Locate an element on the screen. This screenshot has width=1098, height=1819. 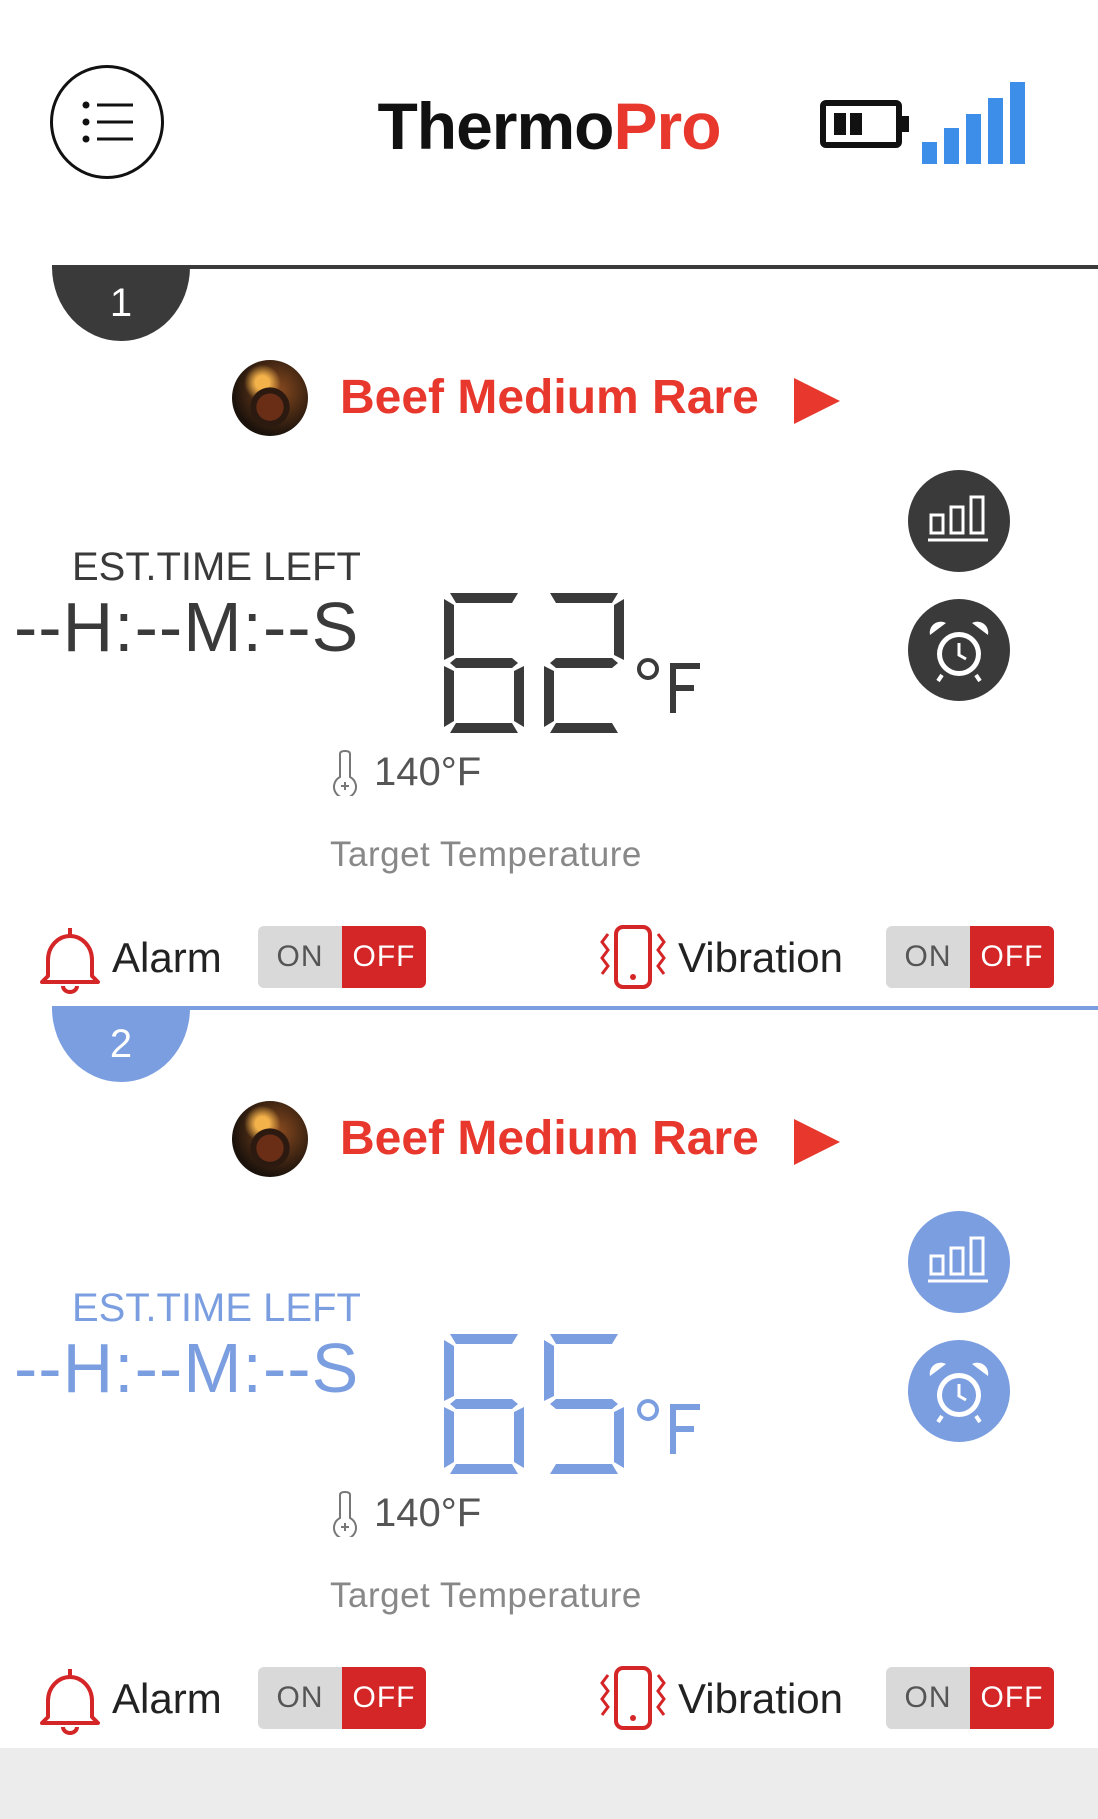
signal-strength-icon is located at coordinates (973, 123).